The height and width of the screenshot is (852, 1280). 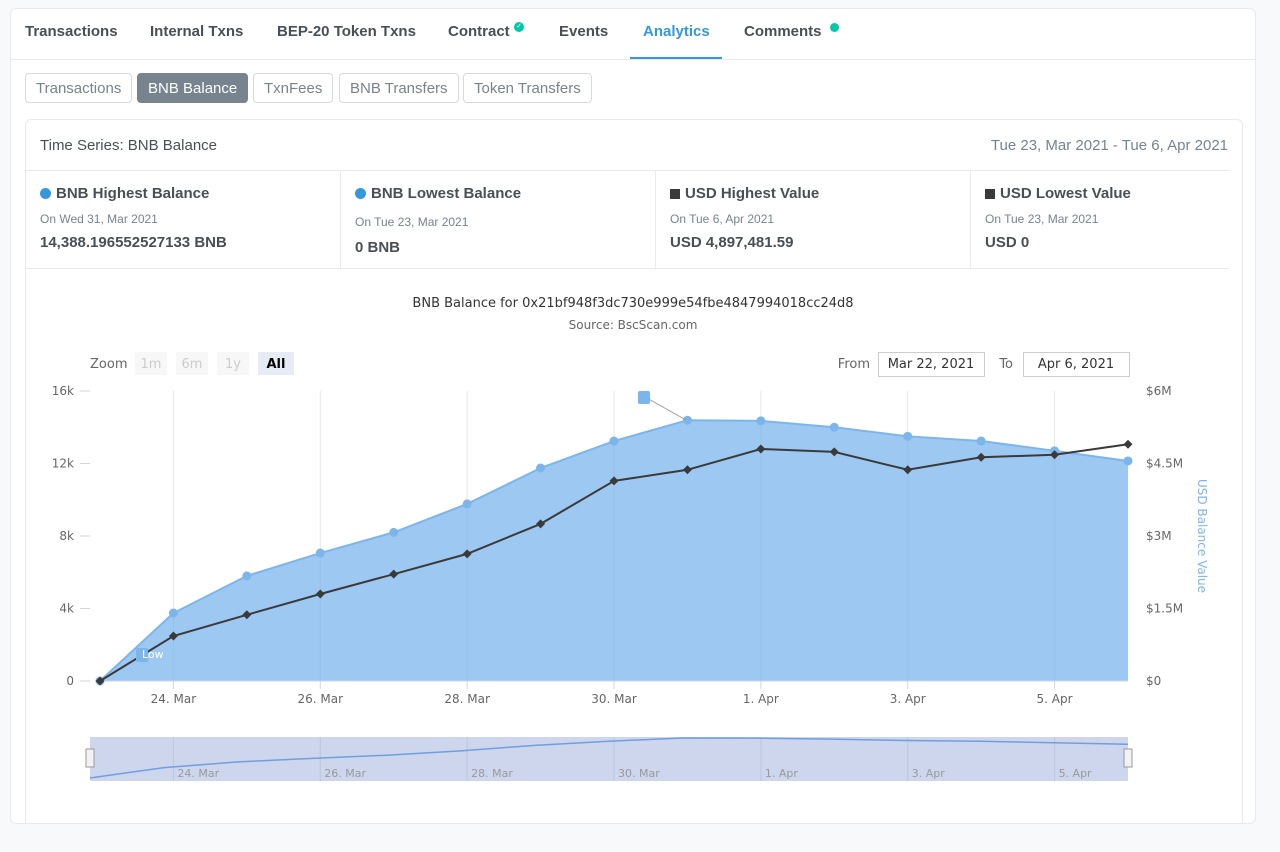 I want to click on y-right-tick-label: $3M, so click(x=1159, y=536).